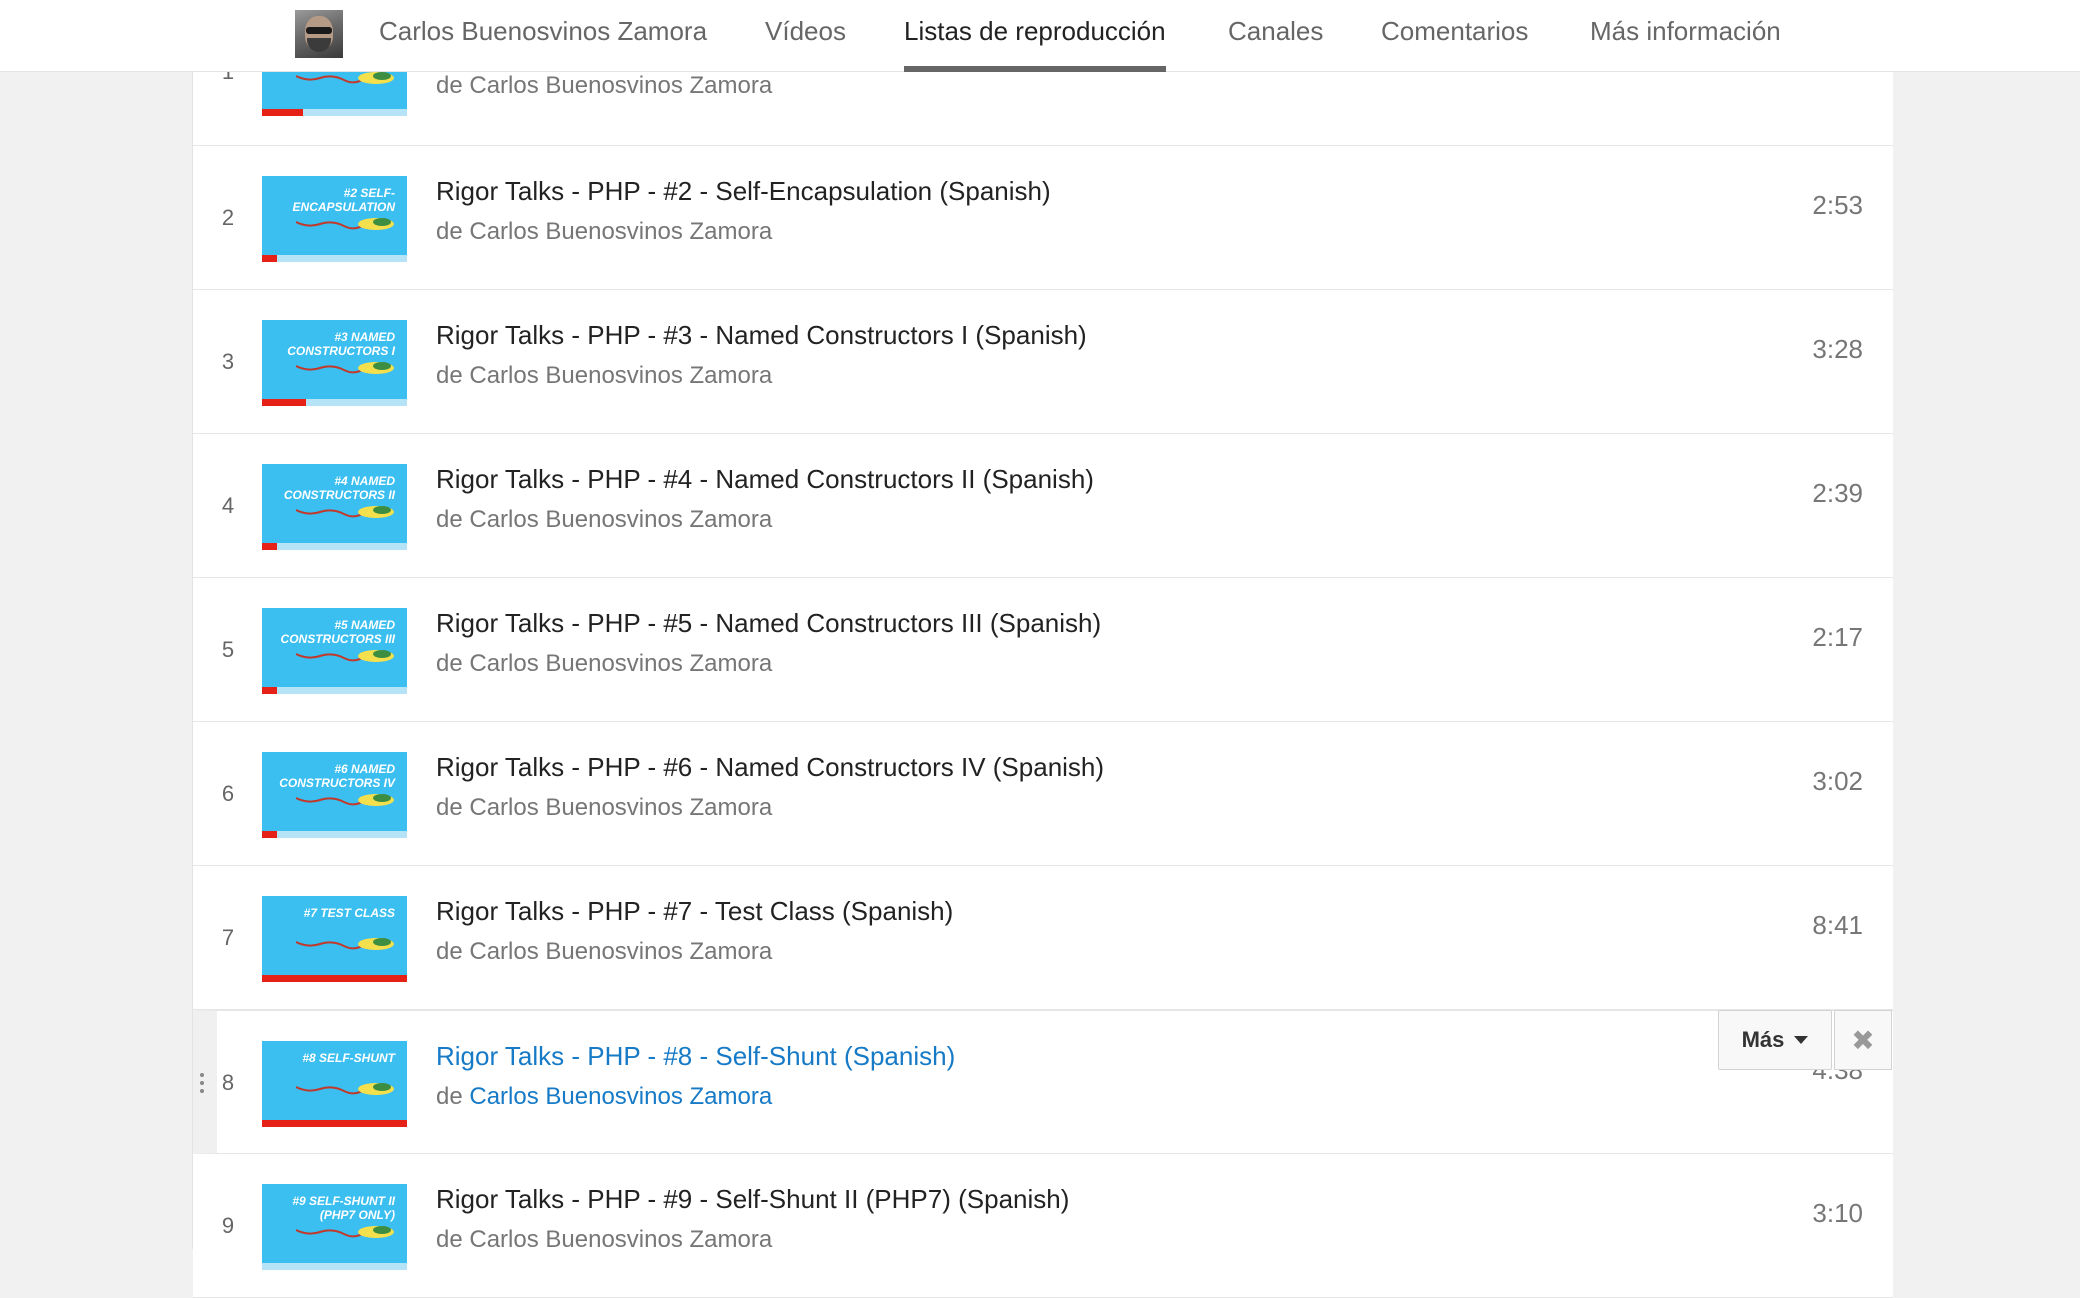 Image resolution: width=2080 pixels, height=1298 pixels. I want to click on drag-handle-icon, so click(202, 1085).